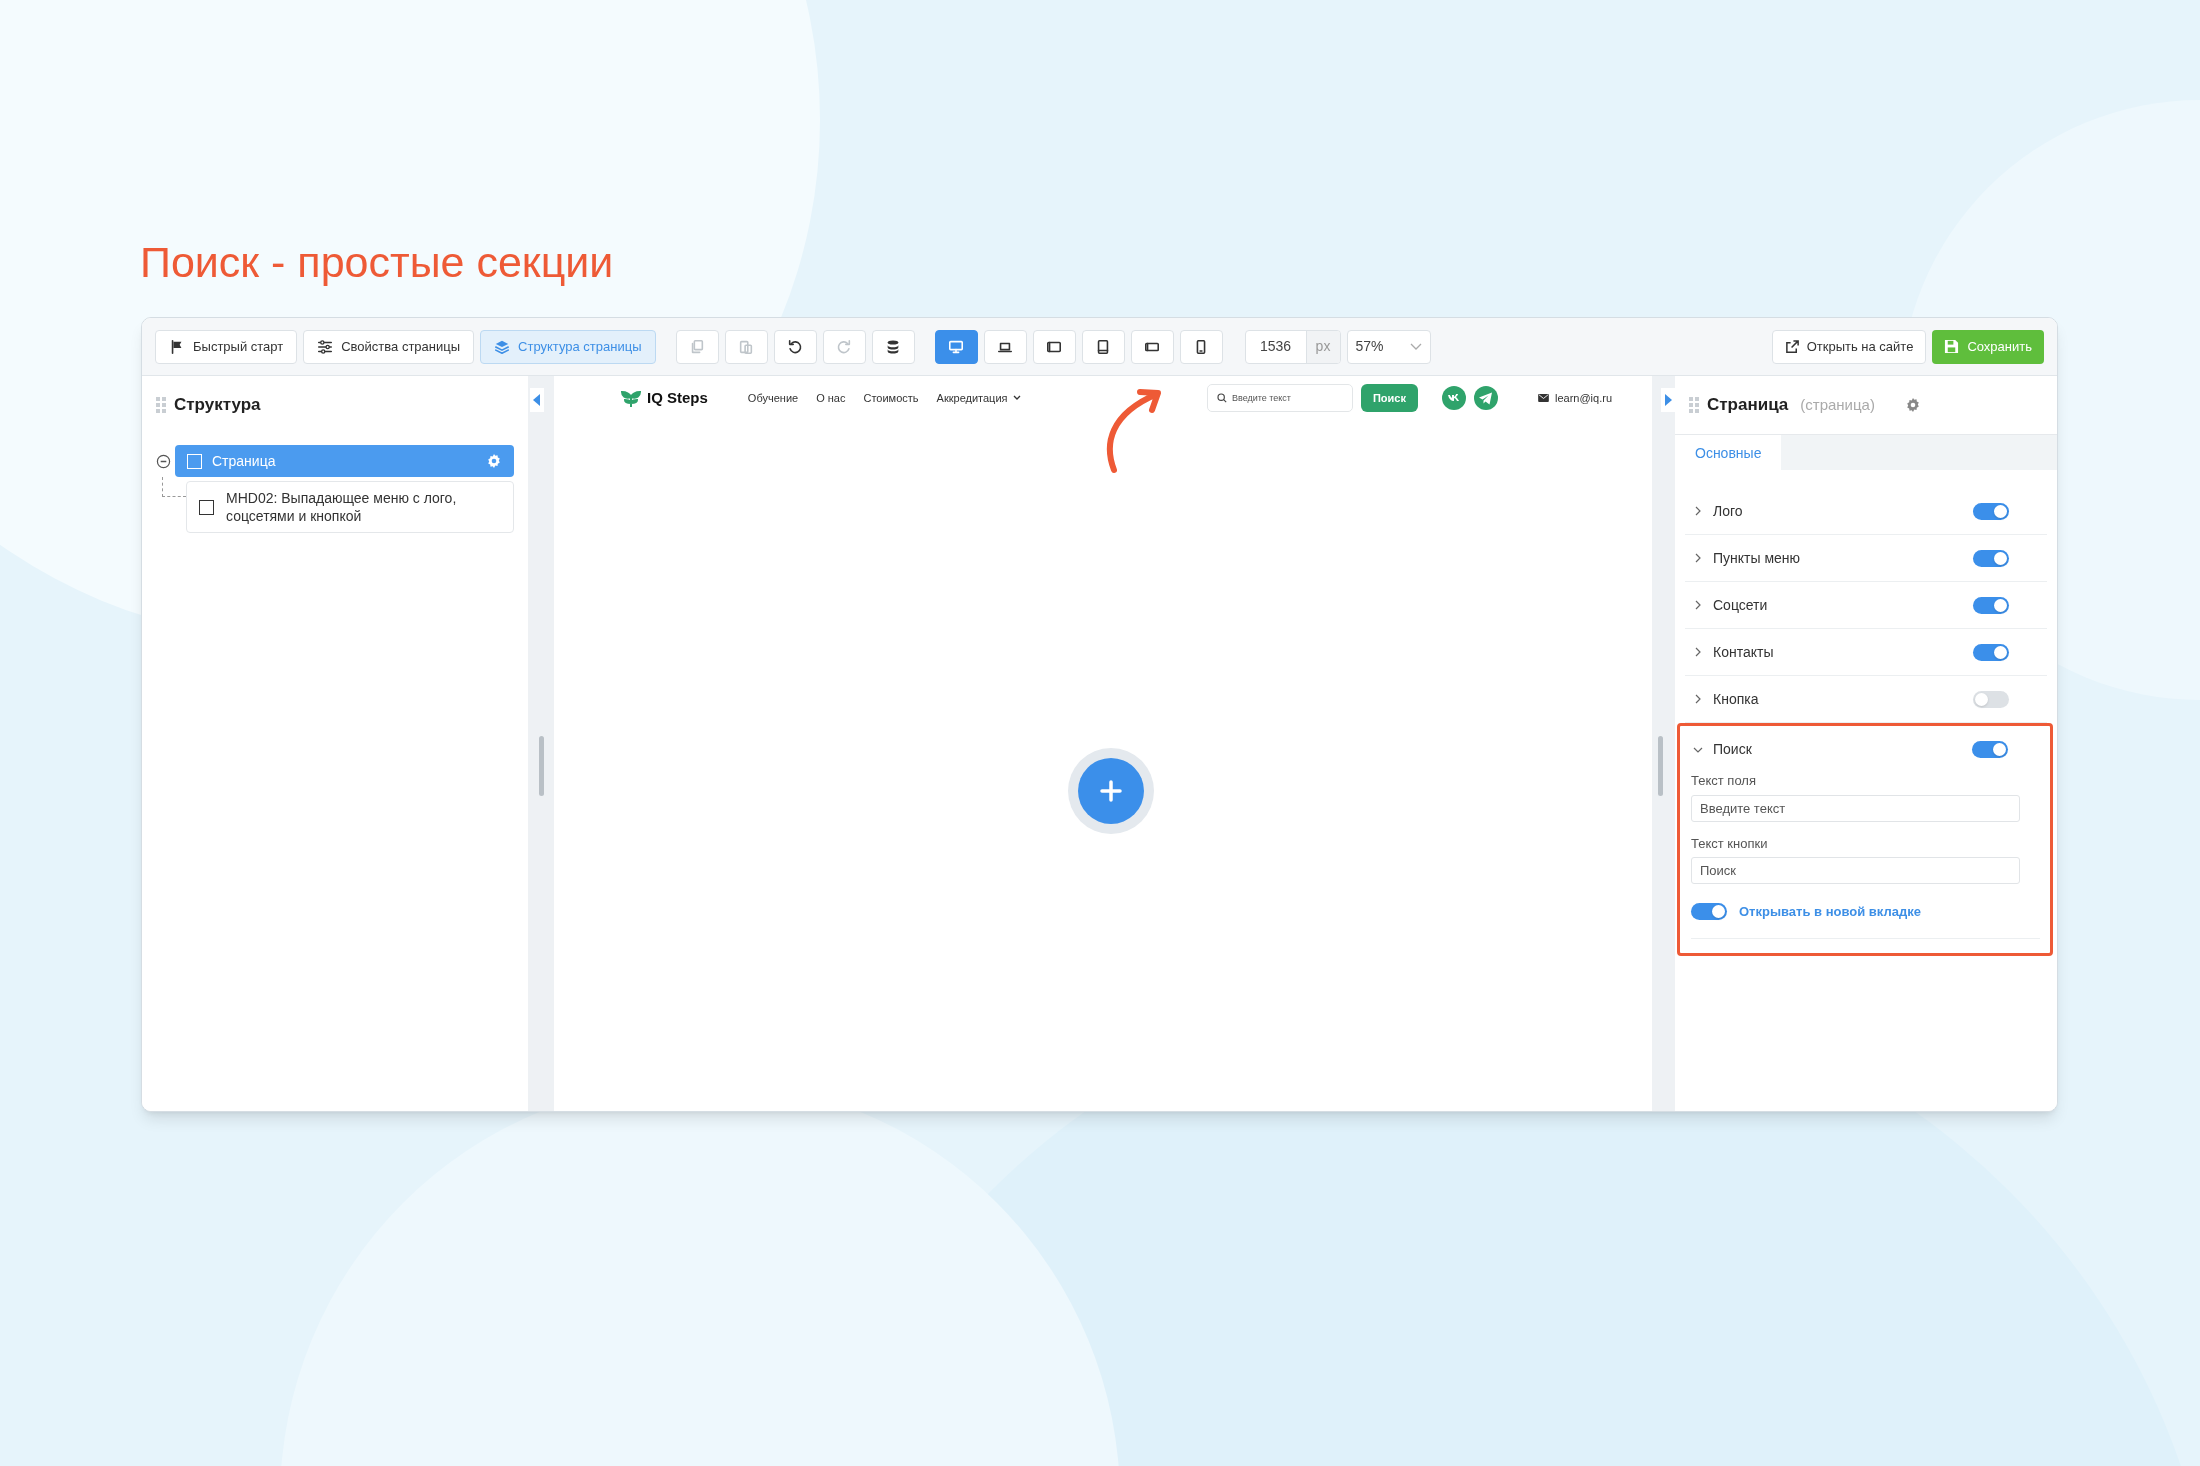 Image resolution: width=2200 pixels, height=1466 pixels. What do you see at coordinates (1748, 405) in the screenshot?
I see `panel-title: Страница` at bounding box center [1748, 405].